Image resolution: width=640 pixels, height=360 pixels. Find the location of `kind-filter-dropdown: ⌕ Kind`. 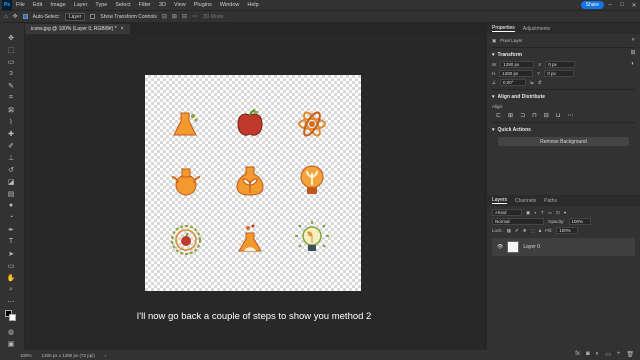

kind-filter-dropdown: ⌕ Kind is located at coordinates (507, 212).